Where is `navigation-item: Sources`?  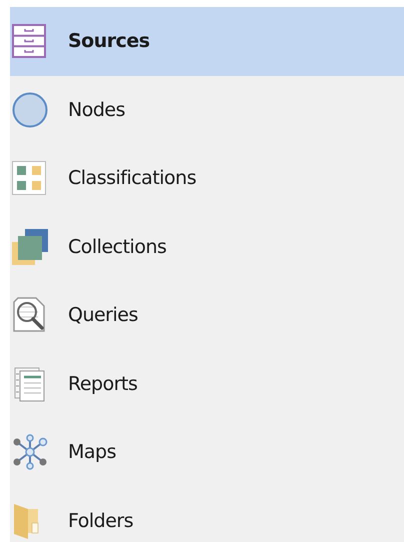 navigation-item: Sources is located at coordinates (207, 41).